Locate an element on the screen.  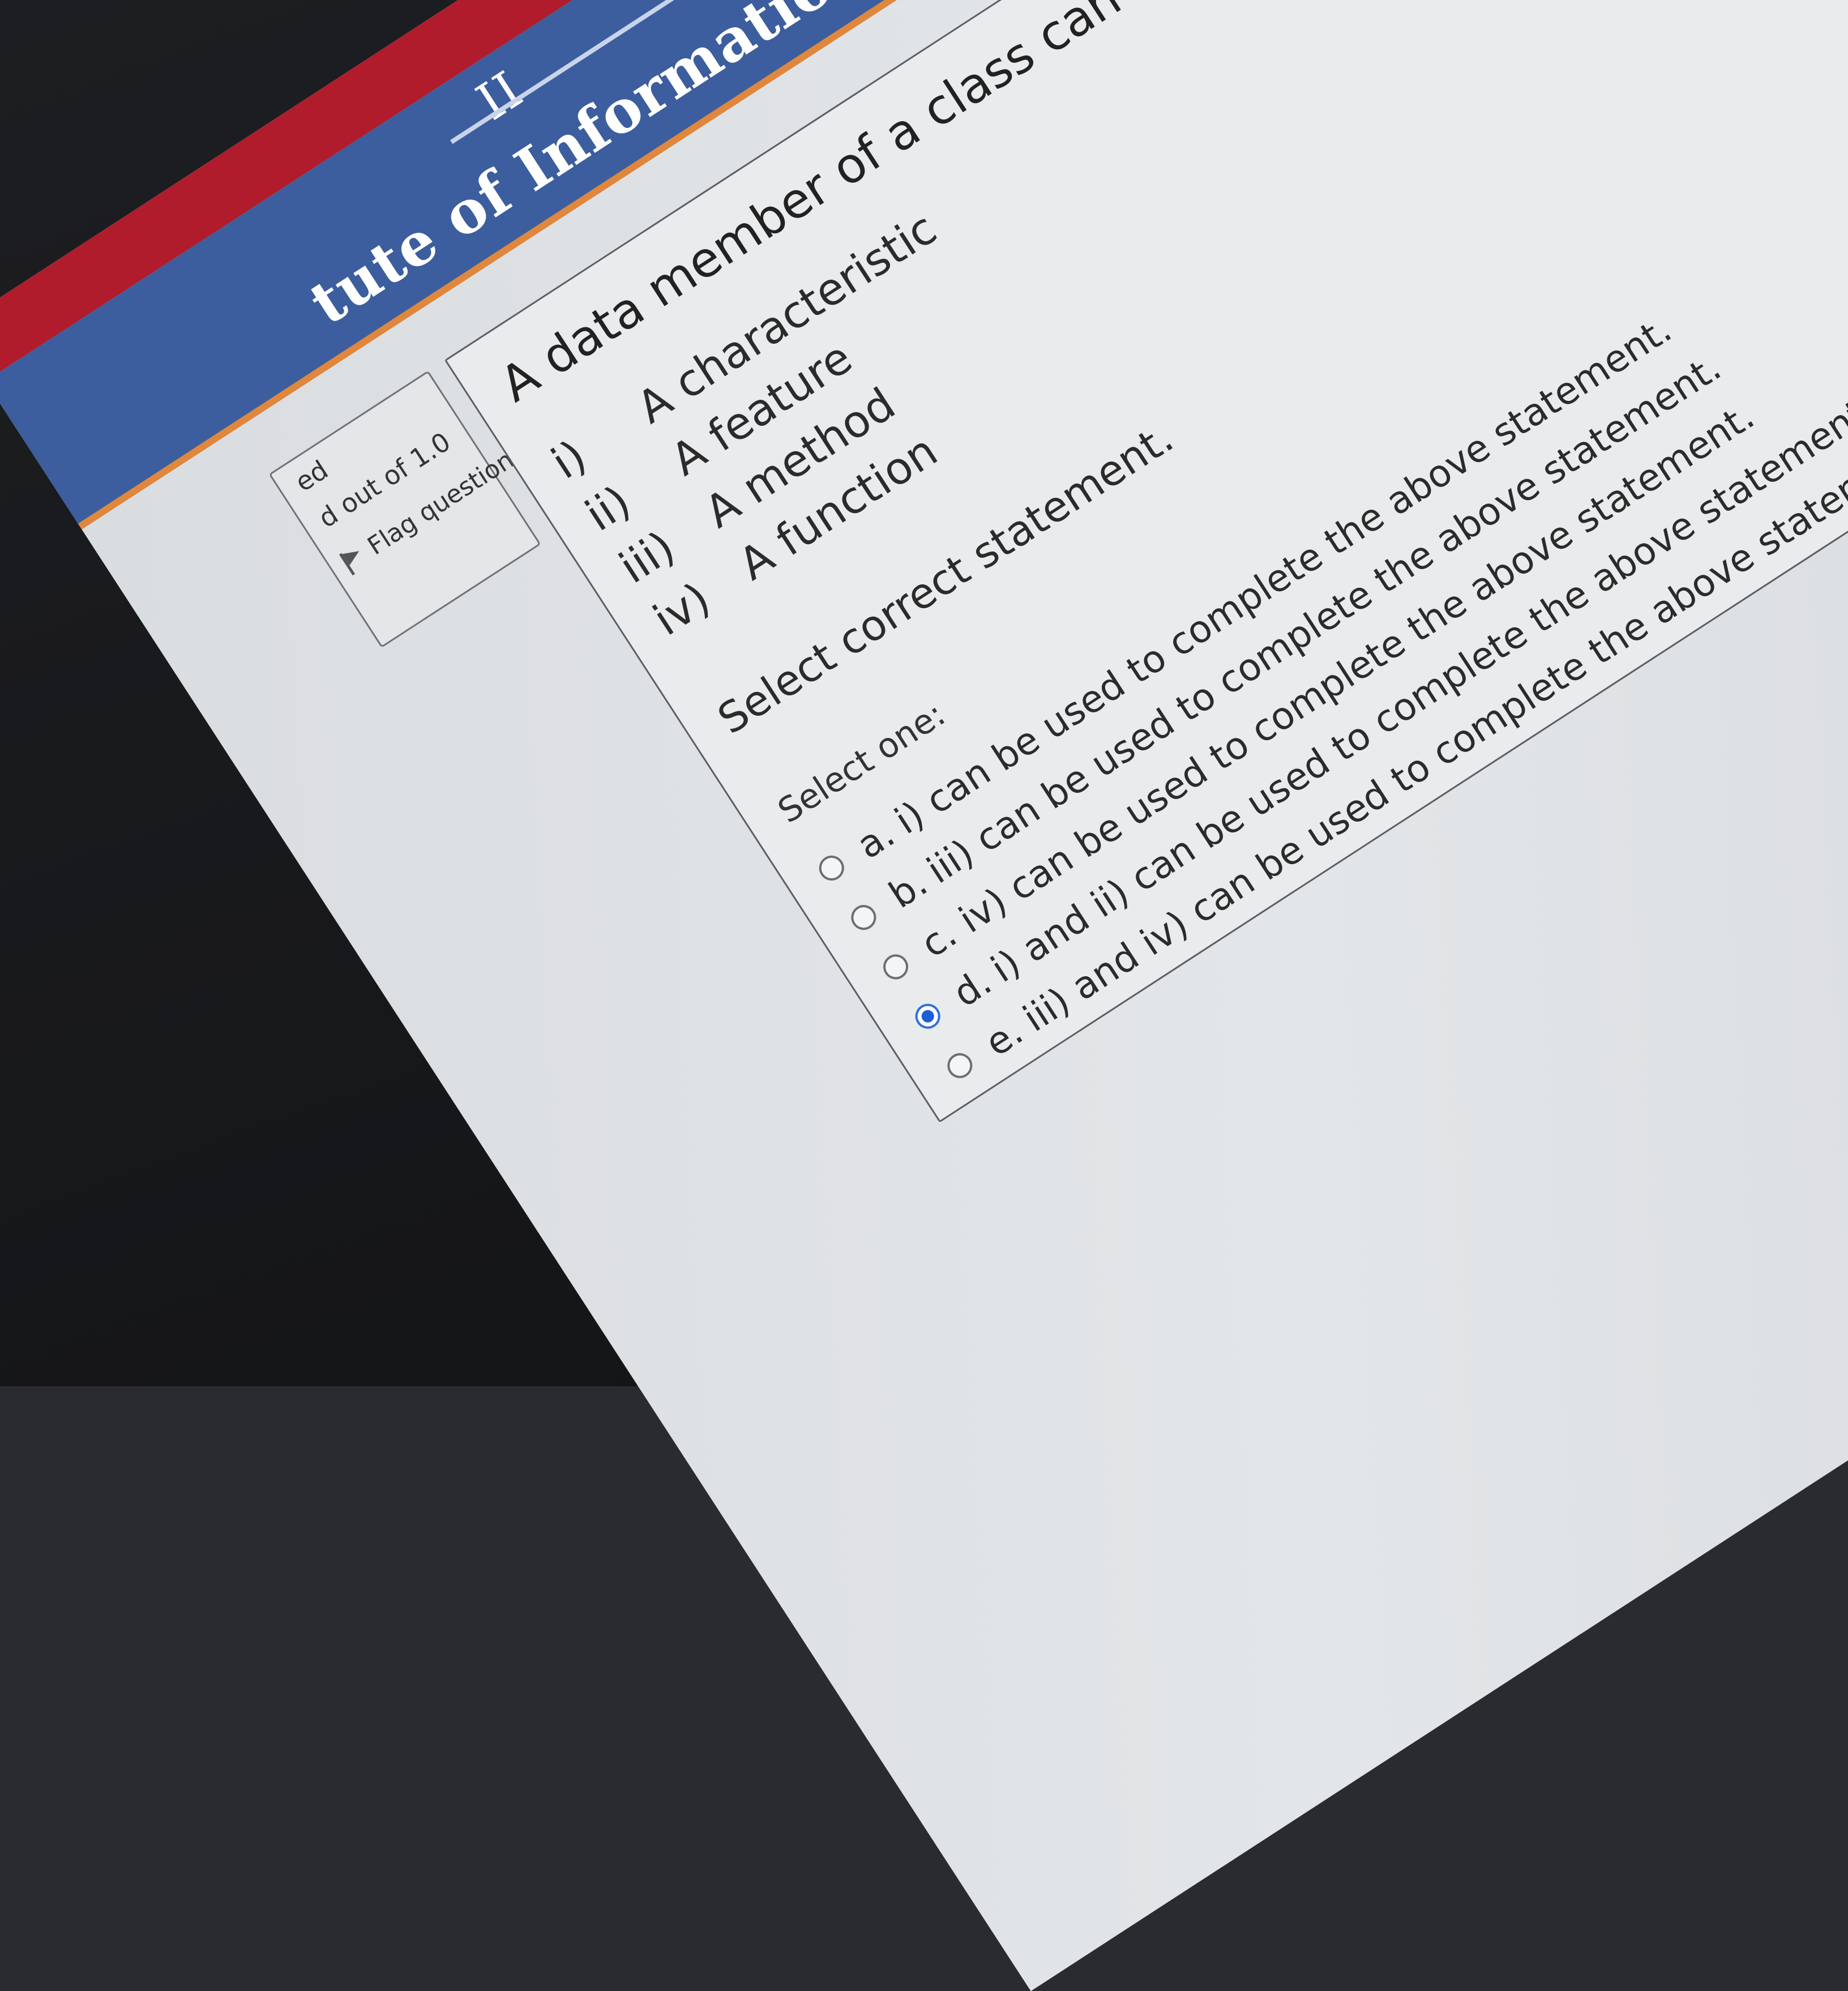
answer-radio-e is located at coordinates (959, 1065).